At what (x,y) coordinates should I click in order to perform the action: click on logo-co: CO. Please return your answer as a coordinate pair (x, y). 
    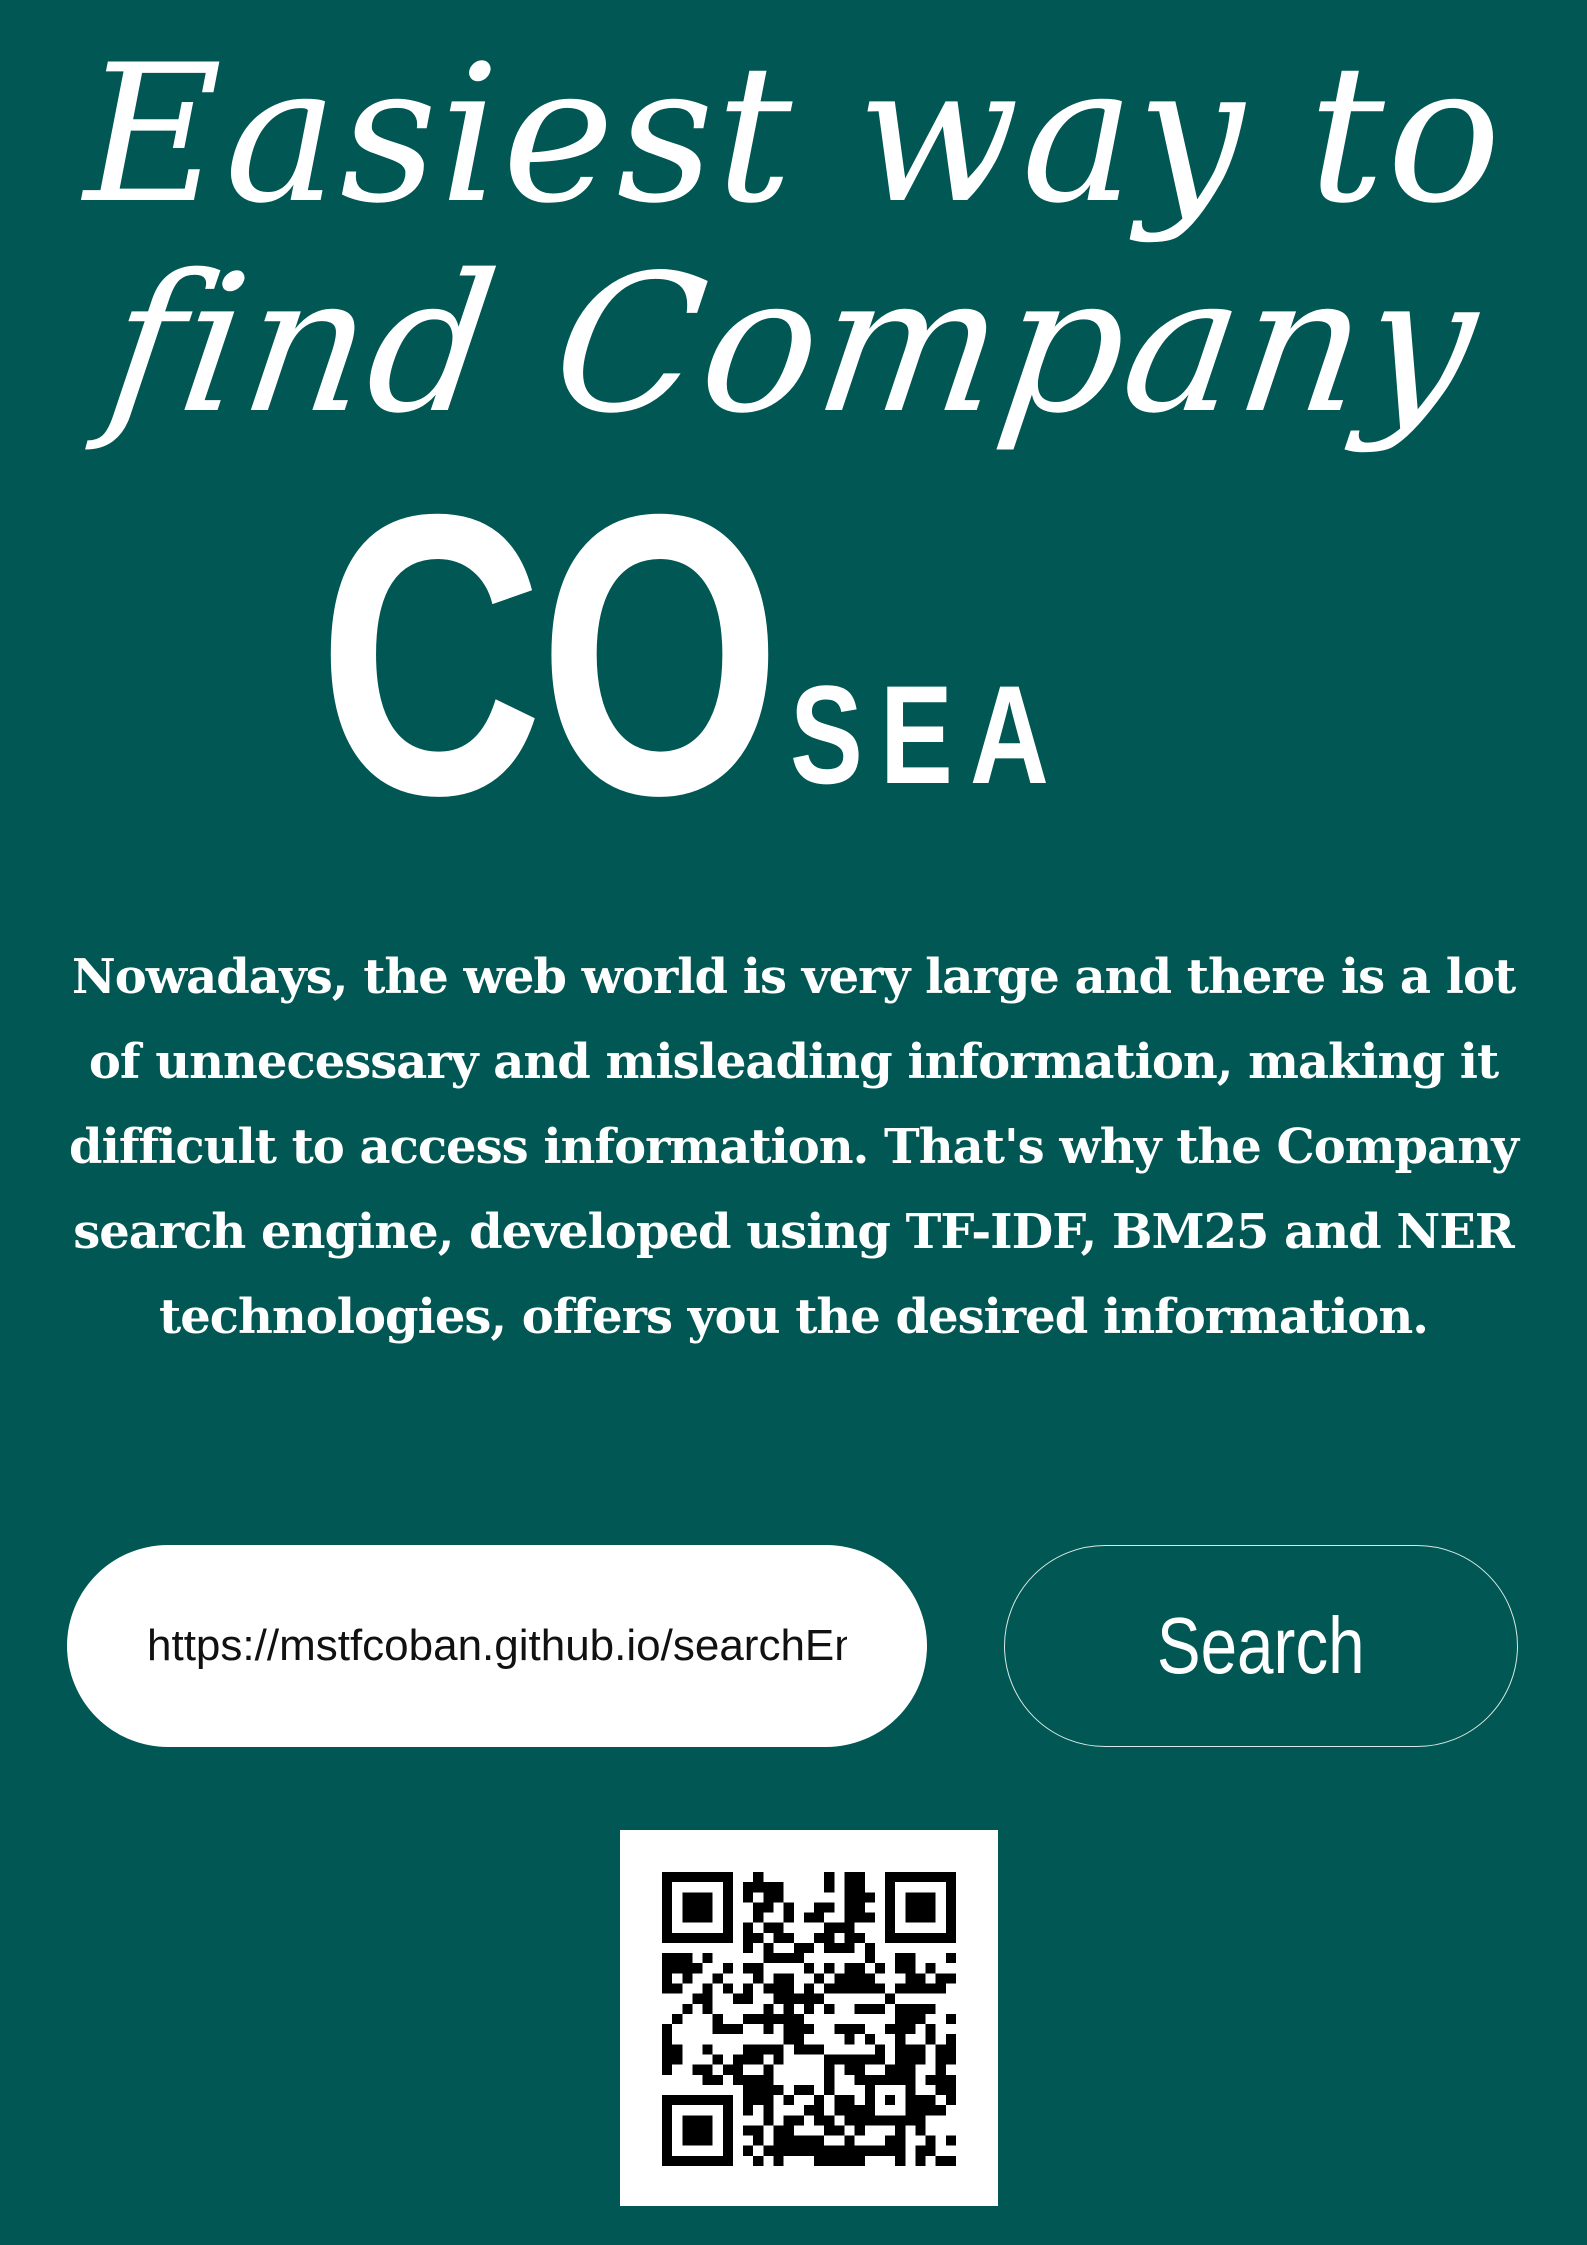
    Looking at the image, I should click on (549, 654).